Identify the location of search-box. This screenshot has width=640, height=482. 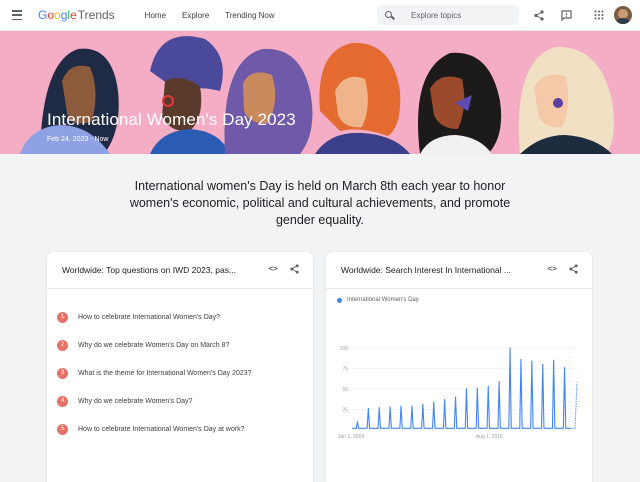
(448, 15).